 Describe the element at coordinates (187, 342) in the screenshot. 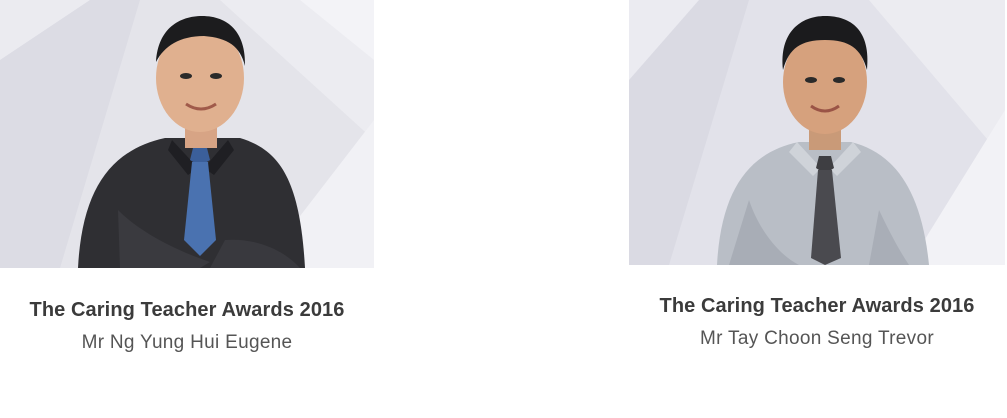

I see `teacher-name: Mr Ng Yung Hui Eugene` at that location.